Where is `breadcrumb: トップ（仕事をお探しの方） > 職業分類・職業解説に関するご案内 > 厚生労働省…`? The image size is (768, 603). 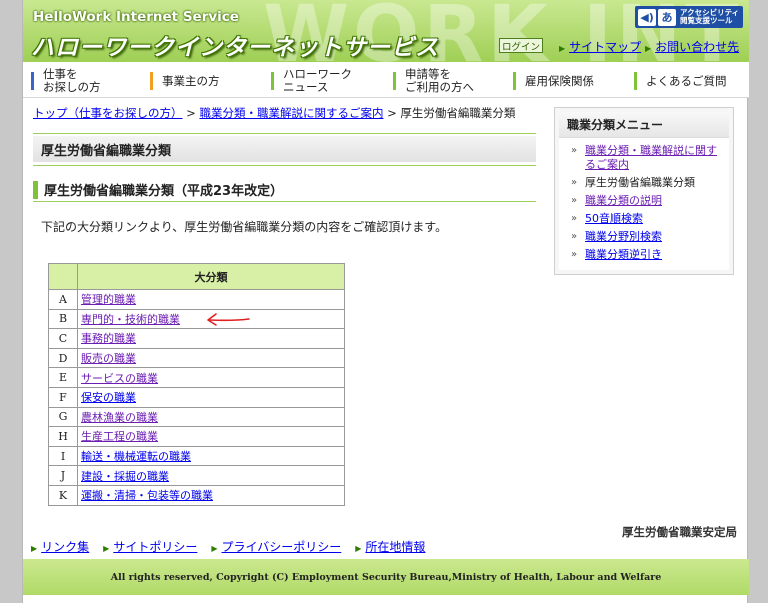
breadcrumb: トップ（仕事をお探しの方） > 職業分類・職業解説に関するご案内 > 厚生労働省… is located at coordinates (274, 113).